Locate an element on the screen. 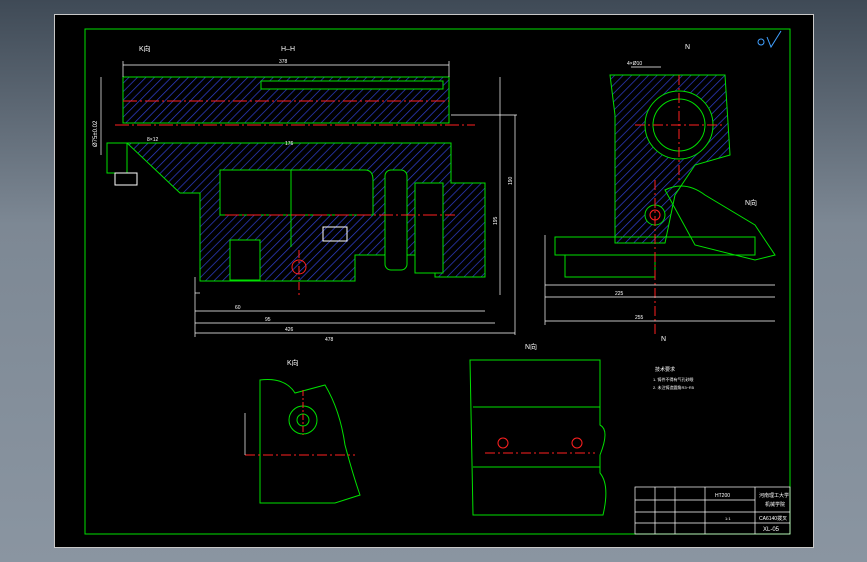  dim-top-width: 378 is located at coordinates (283, 62).